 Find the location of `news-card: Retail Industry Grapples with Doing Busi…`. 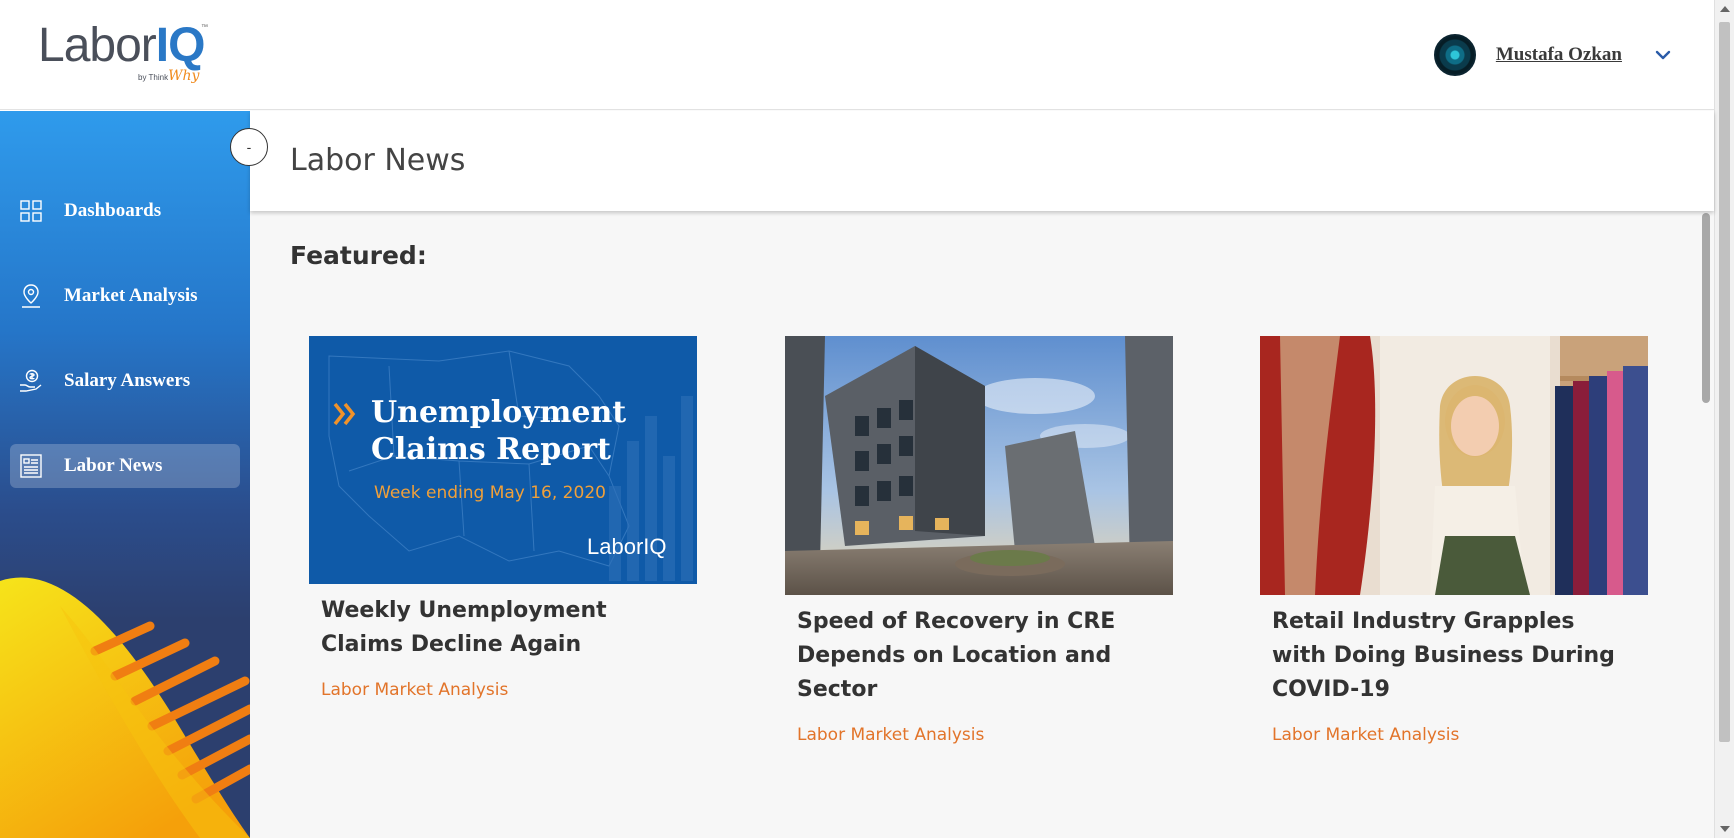

news-card: Retail Industry Grapples with Doing Busi… is located at coordinates (1454, 540).